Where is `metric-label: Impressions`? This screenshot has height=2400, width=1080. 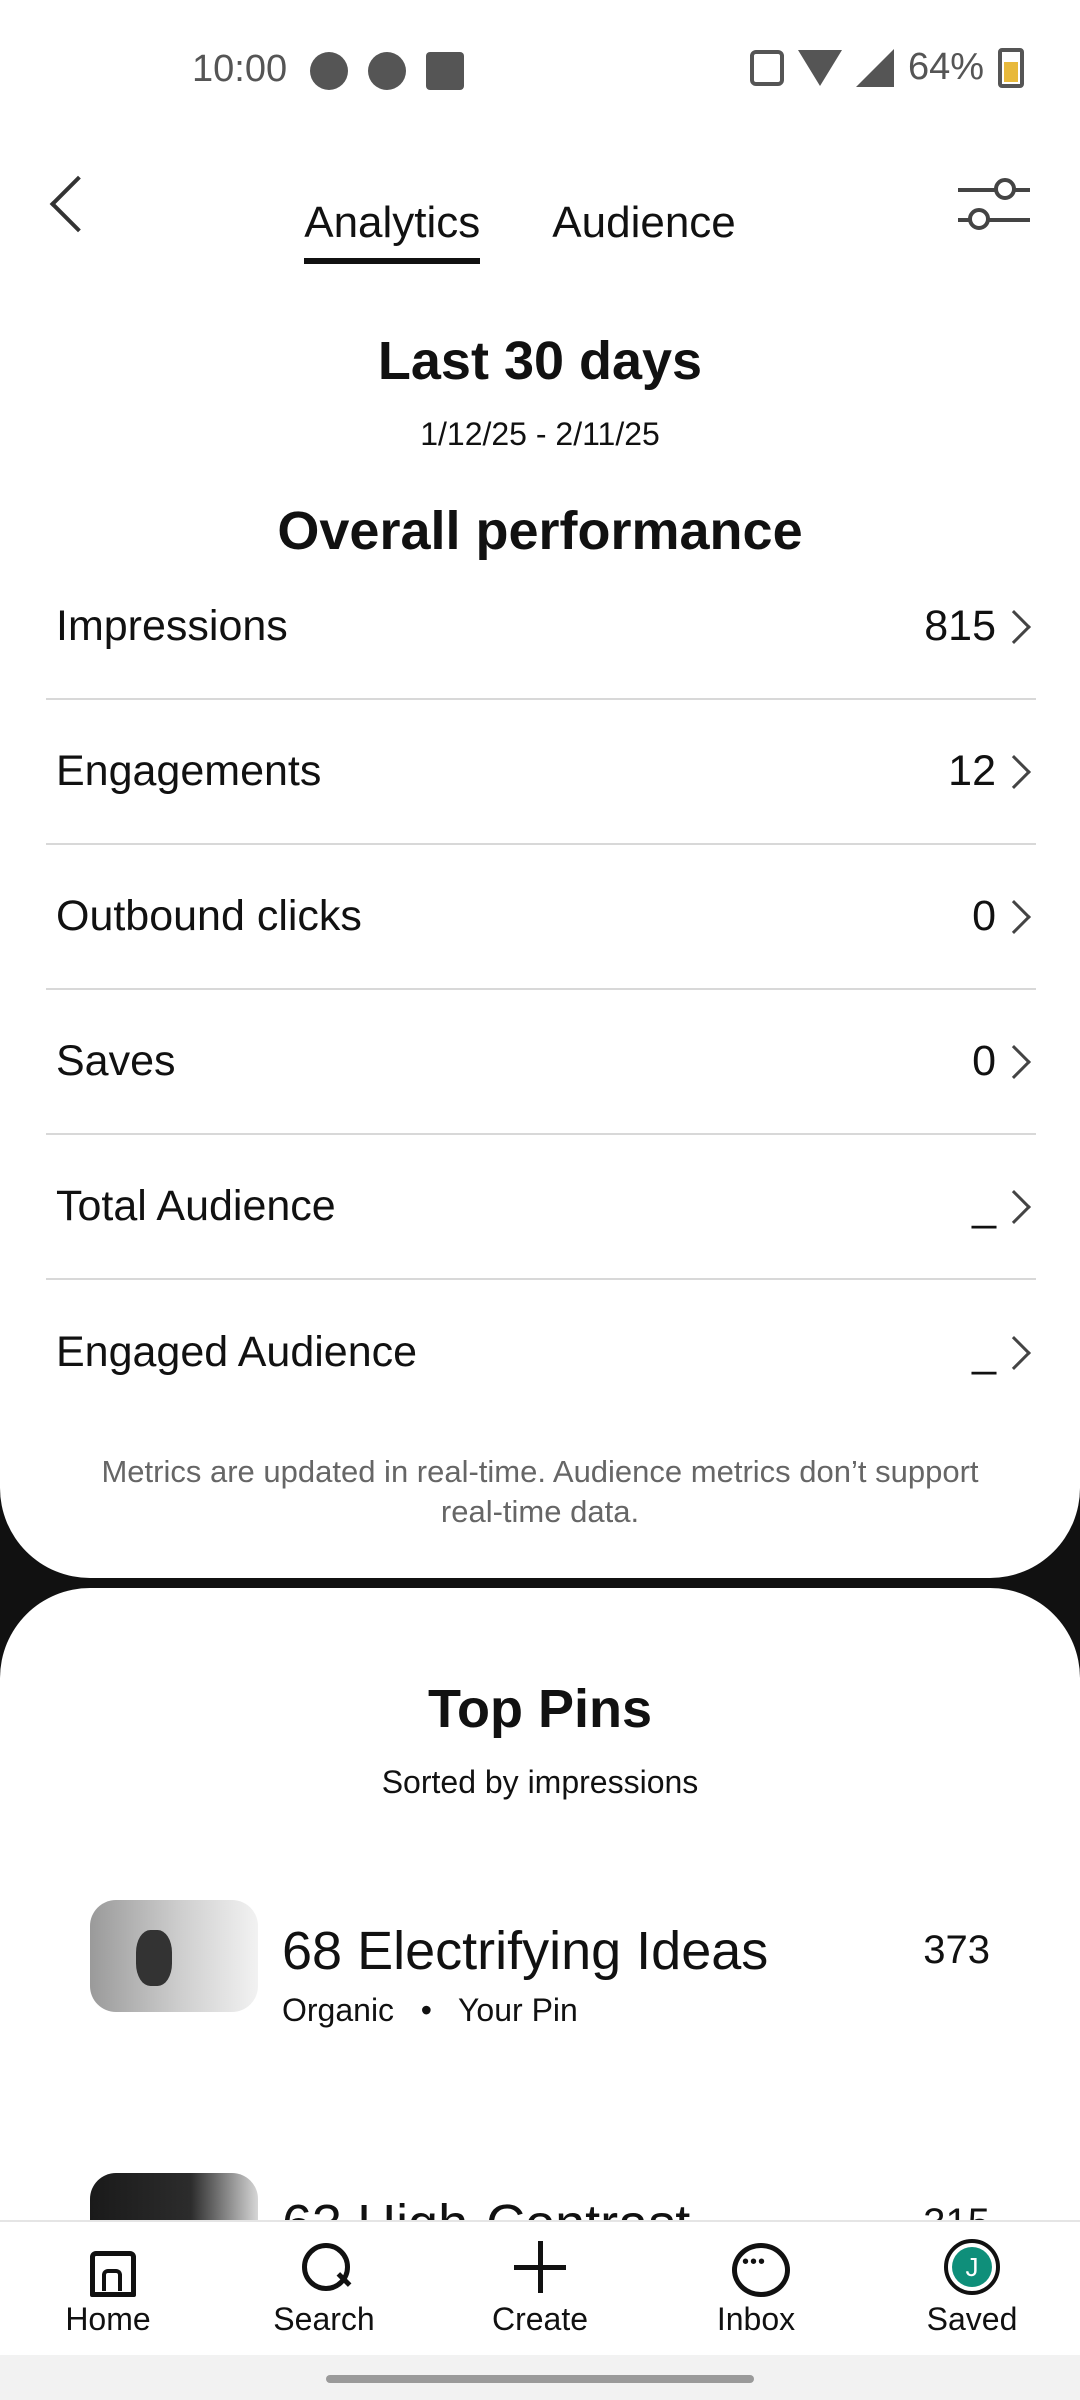
metric-label: Impressions is located at coordinates (172, 626).